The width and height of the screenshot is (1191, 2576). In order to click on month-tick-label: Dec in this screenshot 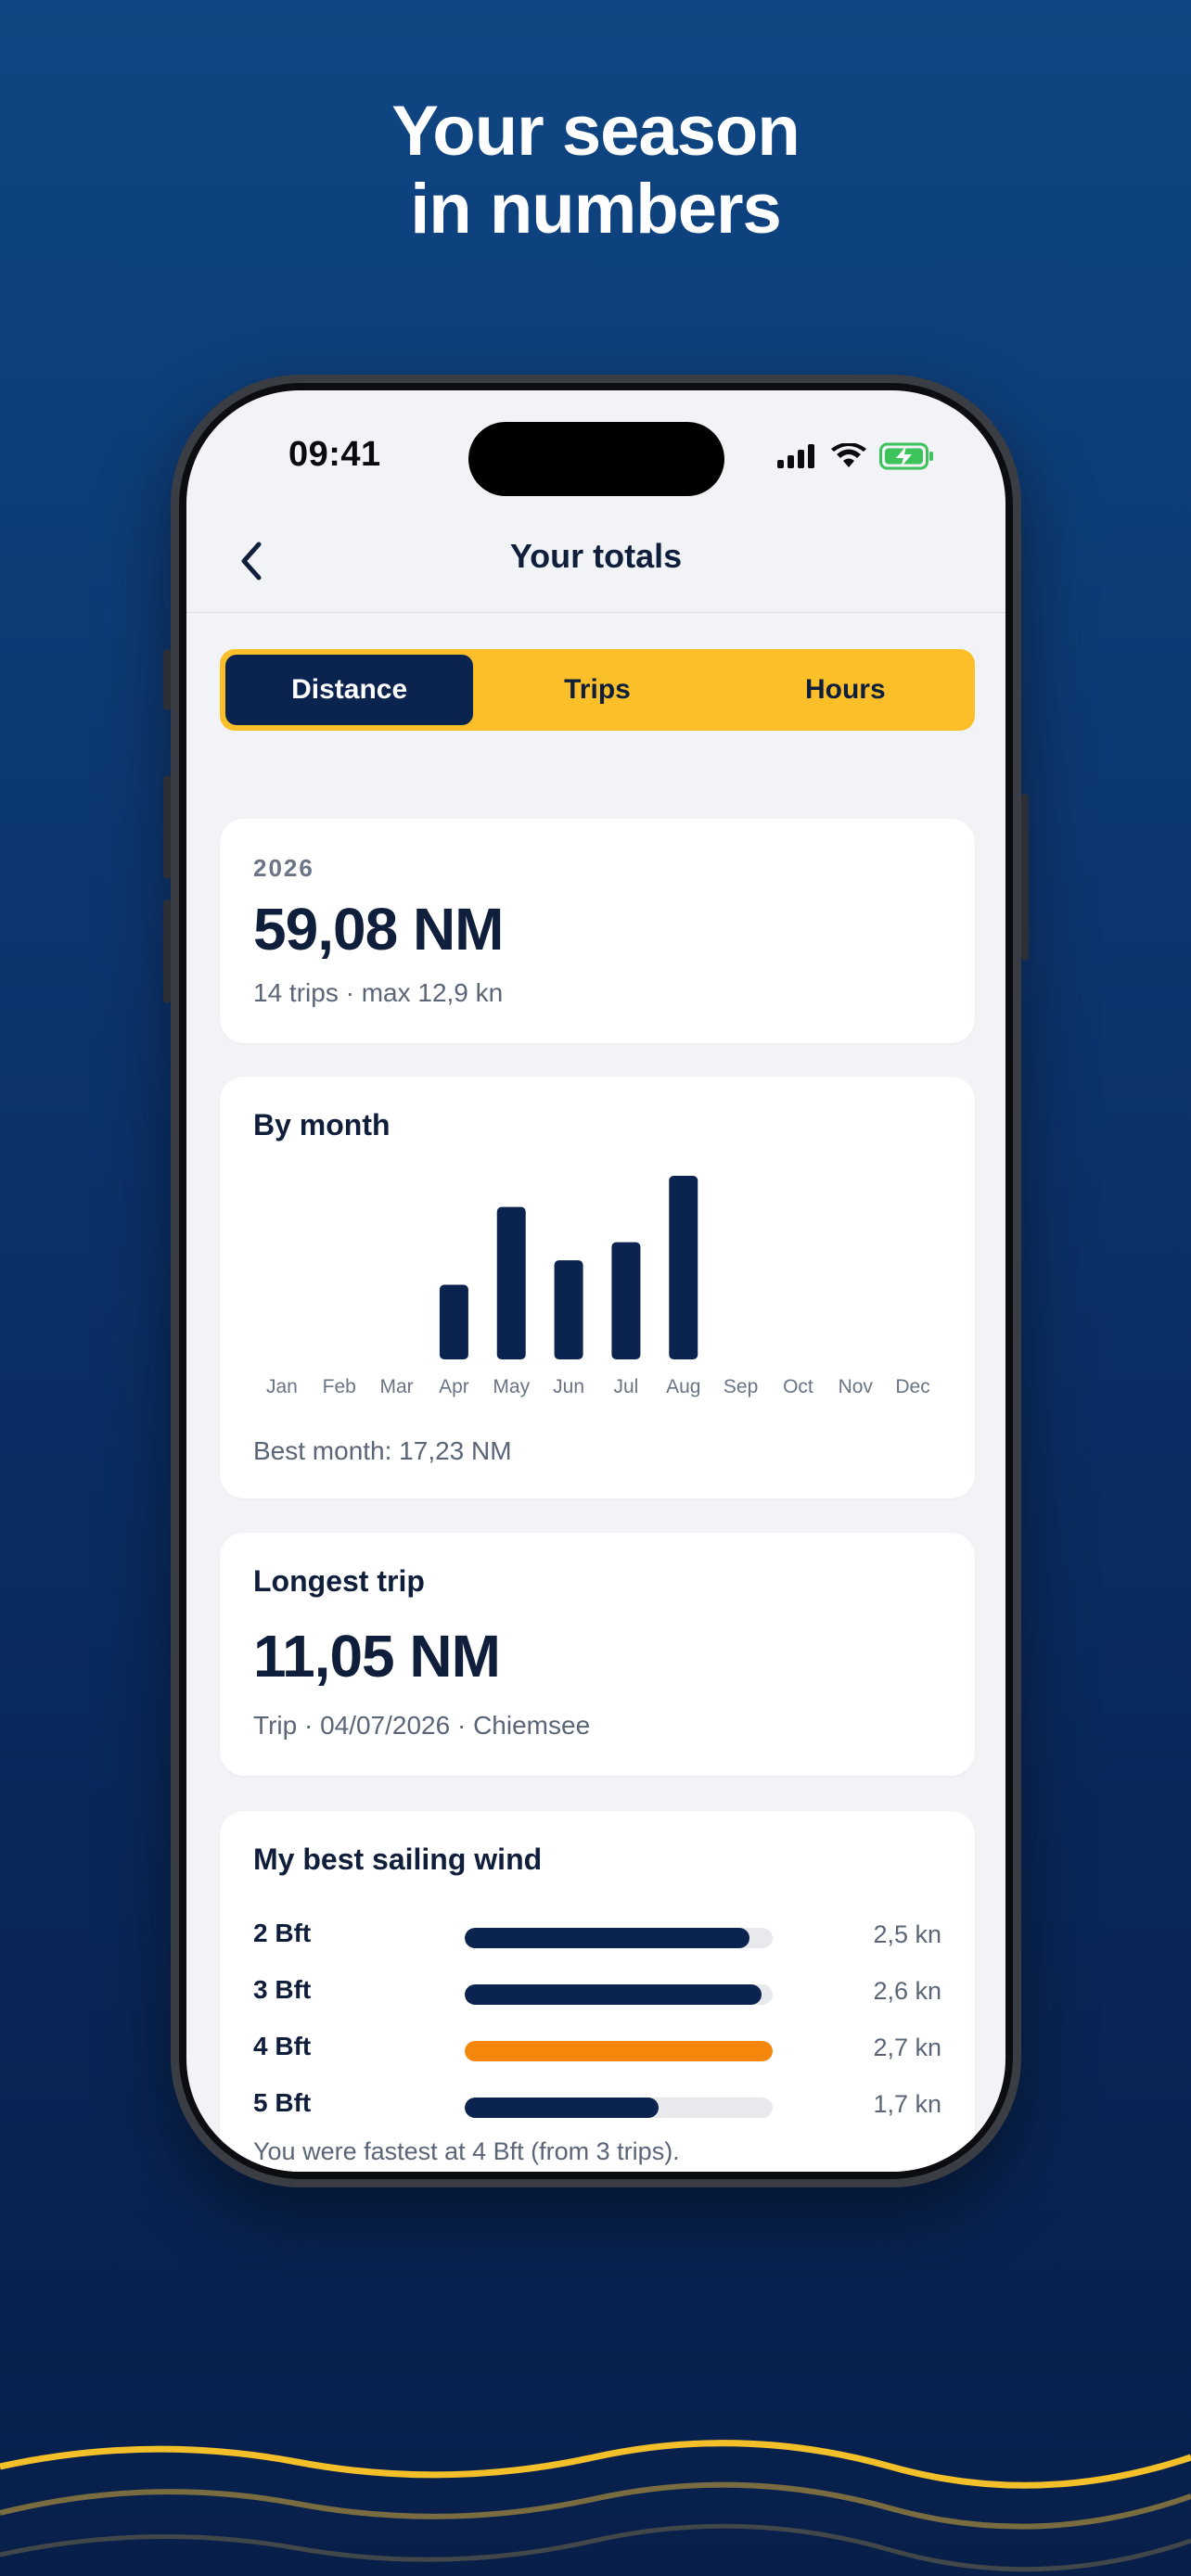, I will do `click(912, 1386)`.